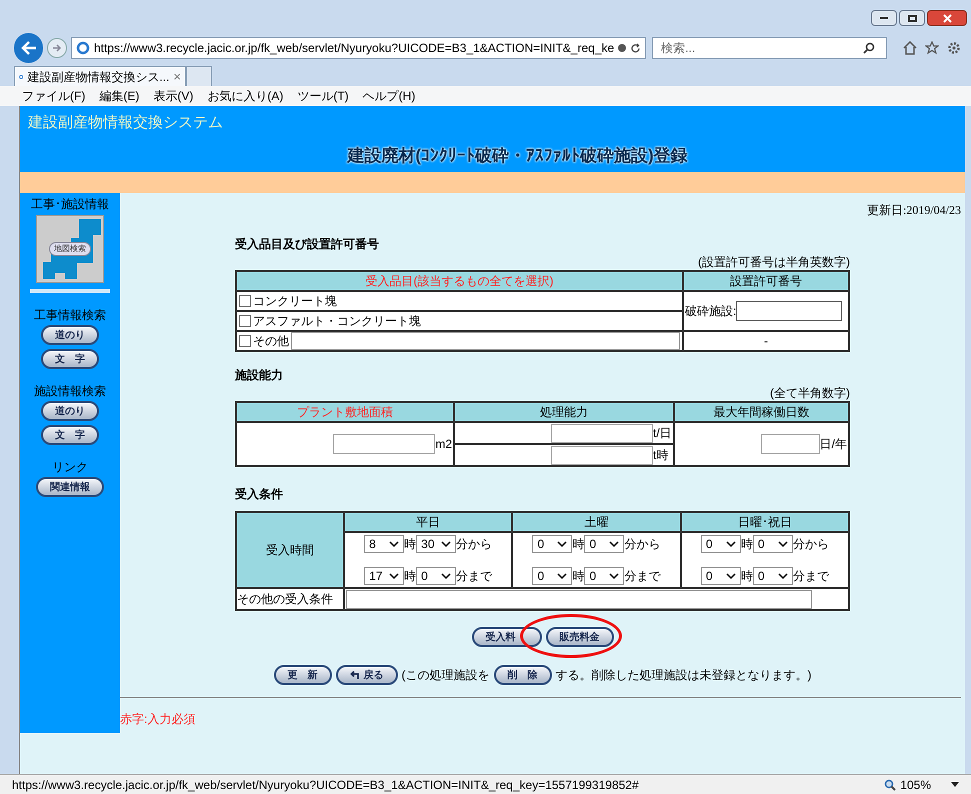  Describe the element at coordinates (766, 341) in the screenshot. I see `permit-cell: -` at that location.